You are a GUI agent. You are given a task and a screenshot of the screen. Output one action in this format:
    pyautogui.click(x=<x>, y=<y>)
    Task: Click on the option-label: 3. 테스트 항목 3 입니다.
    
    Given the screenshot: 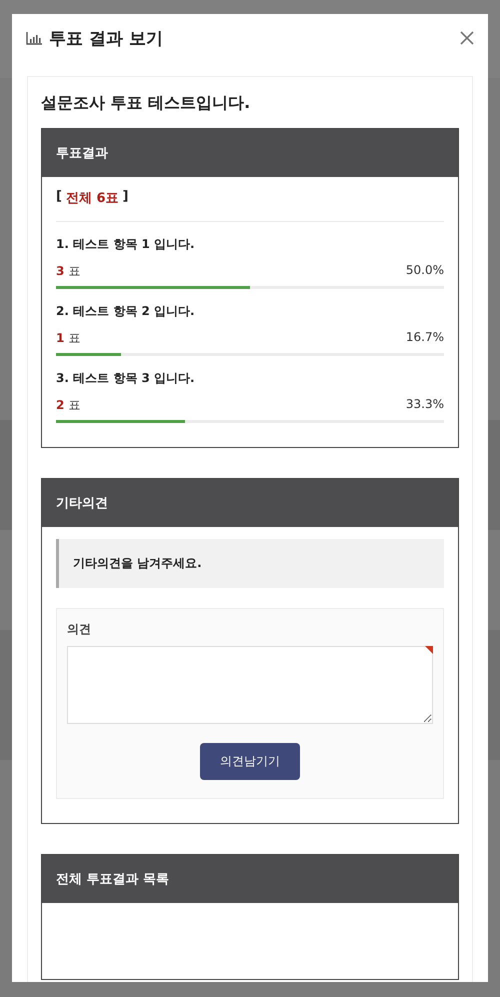 What is the action you would take?
    pyautogui.click(x=126, y=378)
    